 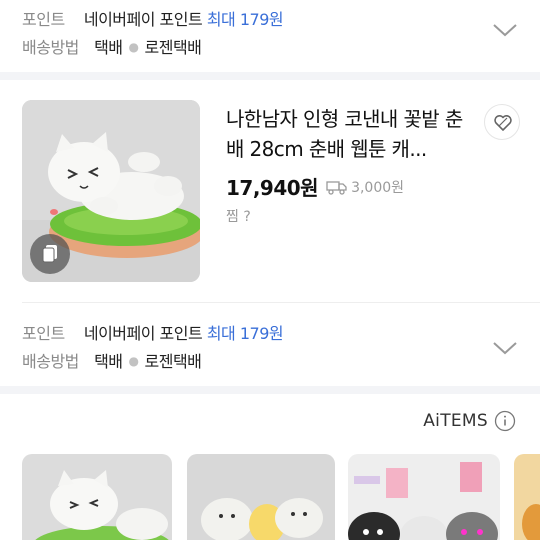 I want to click on aitems-header: AiTEMS, so click(x=469, y=421).